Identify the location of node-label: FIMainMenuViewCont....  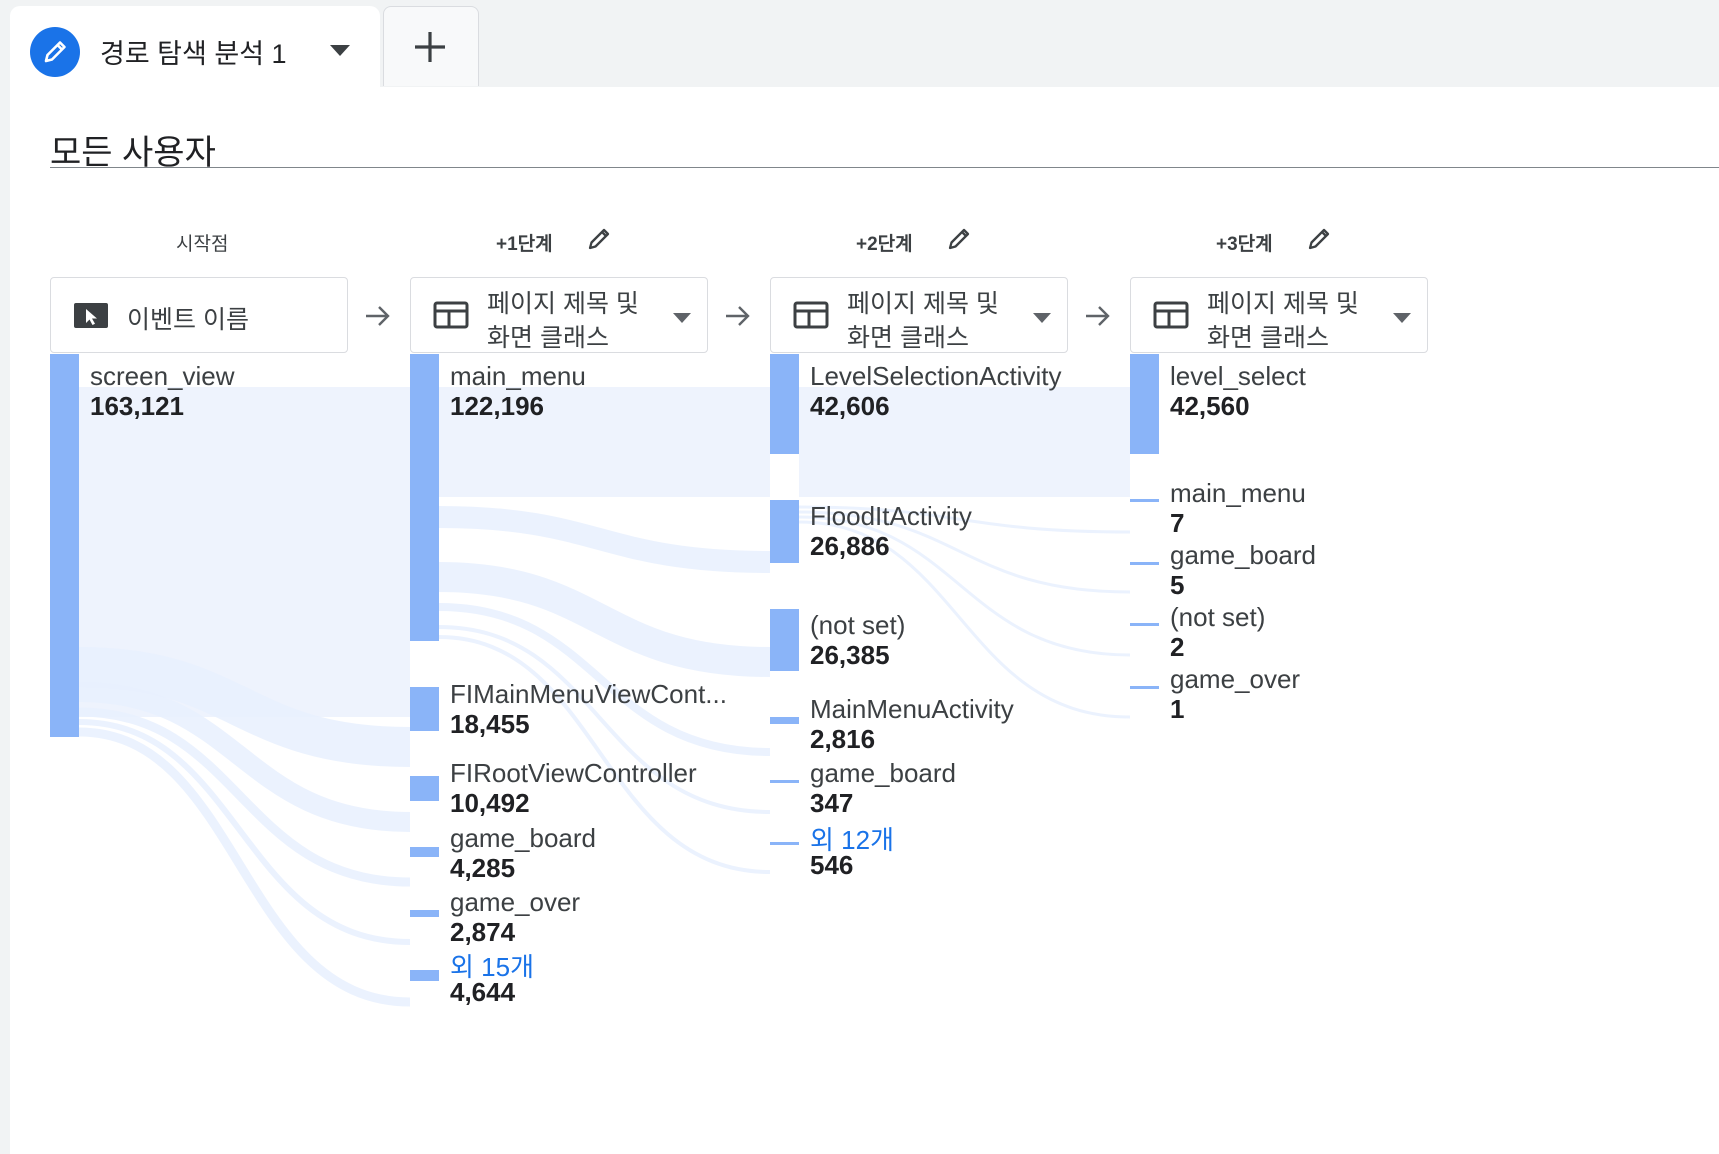
(588, 694).